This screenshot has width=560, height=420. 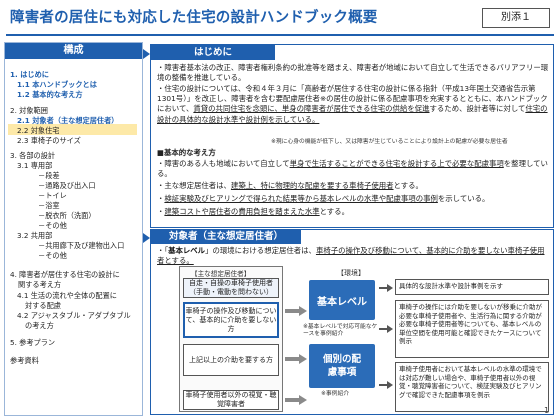 I want to click on basic-item-2-a: ・主な想定居住者は、, so click(x=194, y=185).